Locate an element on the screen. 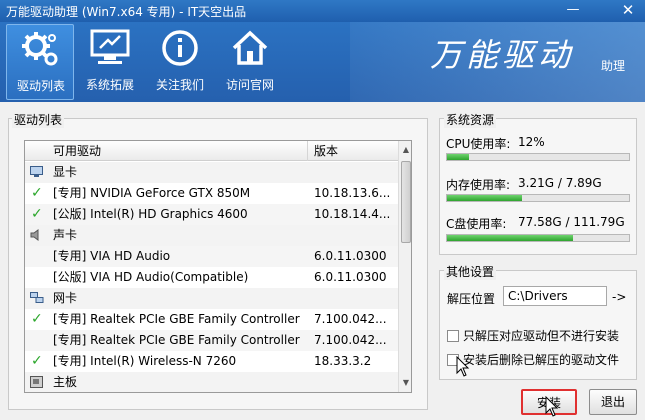  toolbar-system-extension-button: 系统拓展 is located at coordinates (110, 62).